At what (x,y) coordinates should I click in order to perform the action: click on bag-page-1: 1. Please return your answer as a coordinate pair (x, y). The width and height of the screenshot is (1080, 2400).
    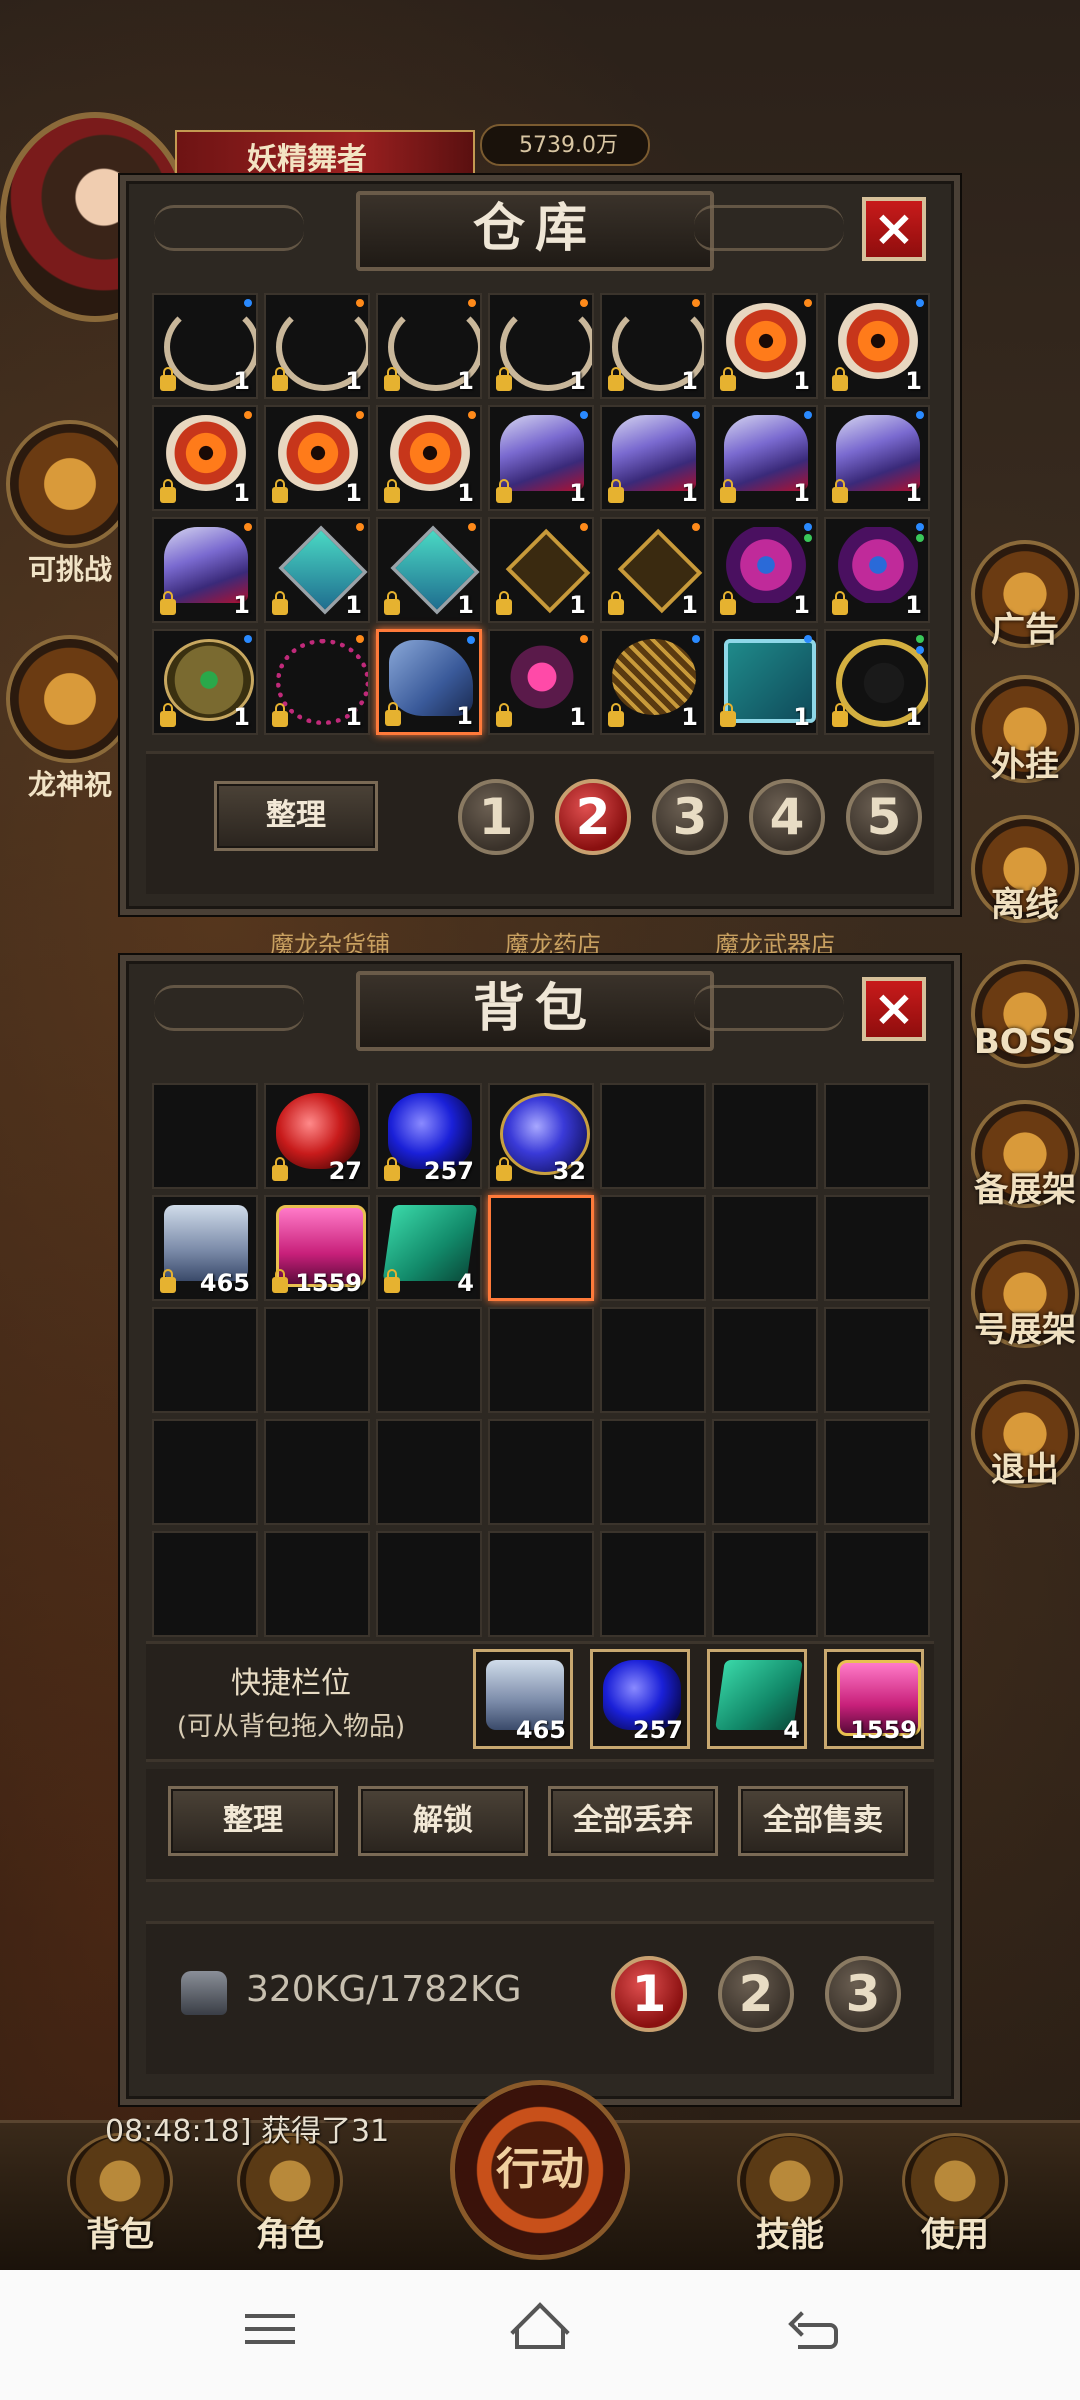
    Looking at the image, I should click on (649, 1994).